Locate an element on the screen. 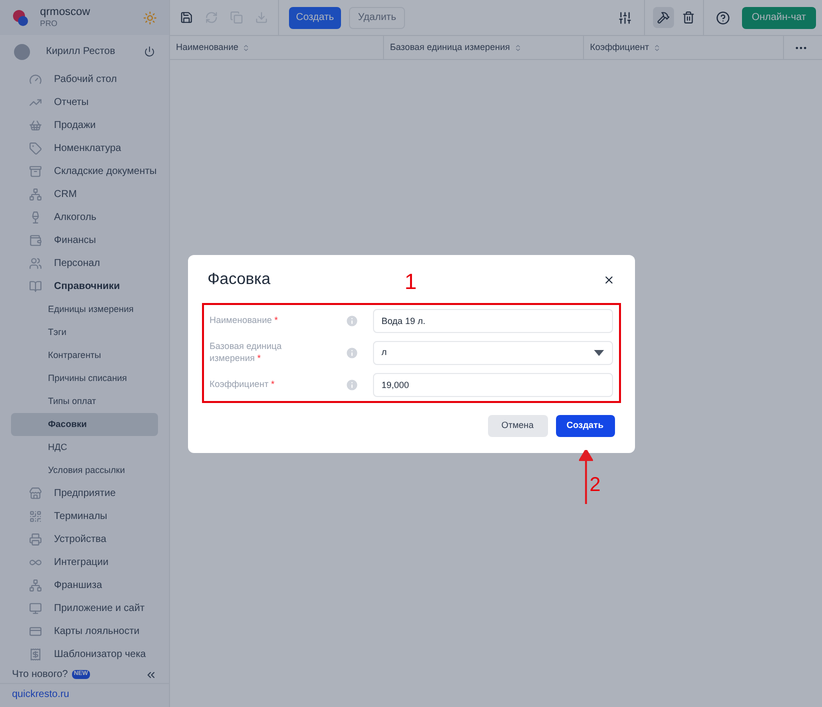 The width and height of the screenshot is (822, 707). card-icon is located at coordinates (35, 631).